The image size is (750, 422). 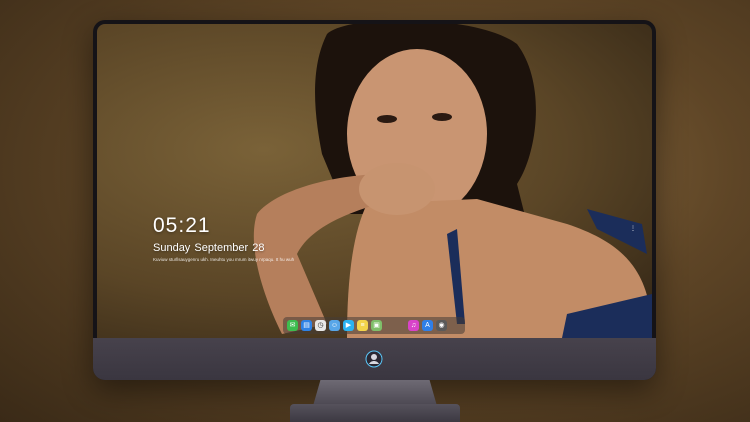 I want to click on appstore-app-icon: A, so click(x=427, y=325).